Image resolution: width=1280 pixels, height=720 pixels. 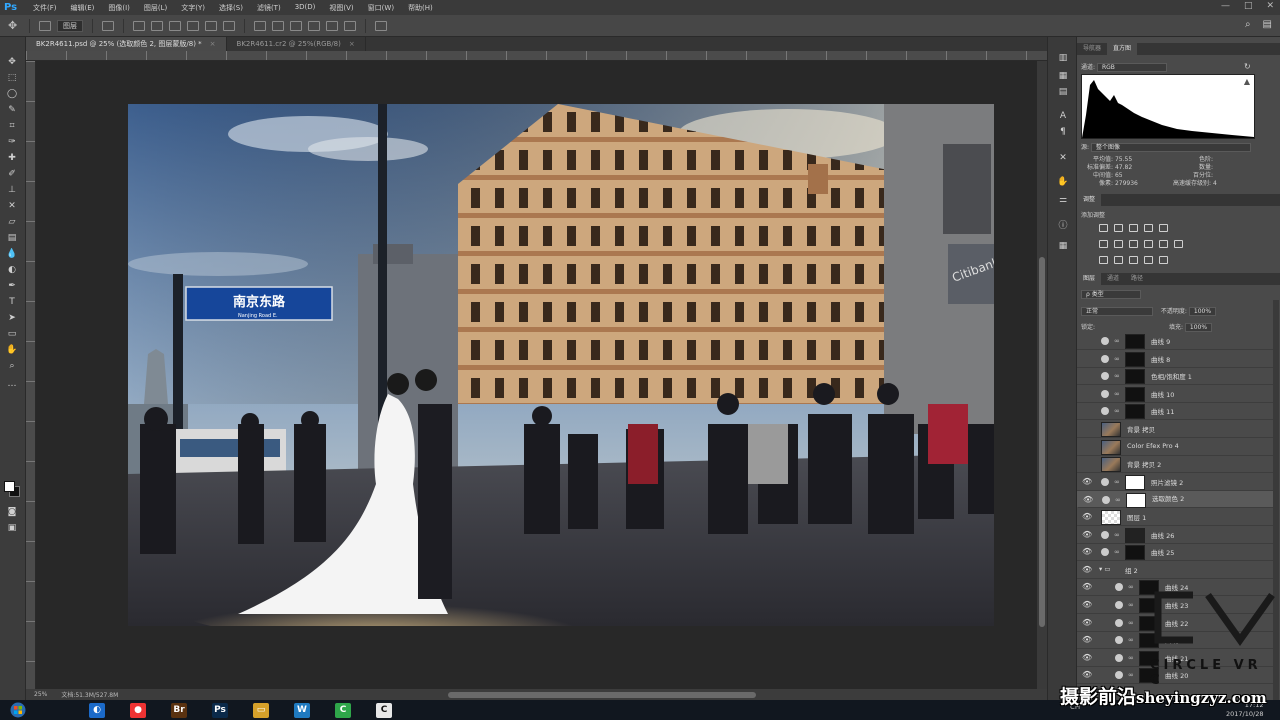 I want to click on layer-row: 👁 图层 1, so click(x=1176, y=517).